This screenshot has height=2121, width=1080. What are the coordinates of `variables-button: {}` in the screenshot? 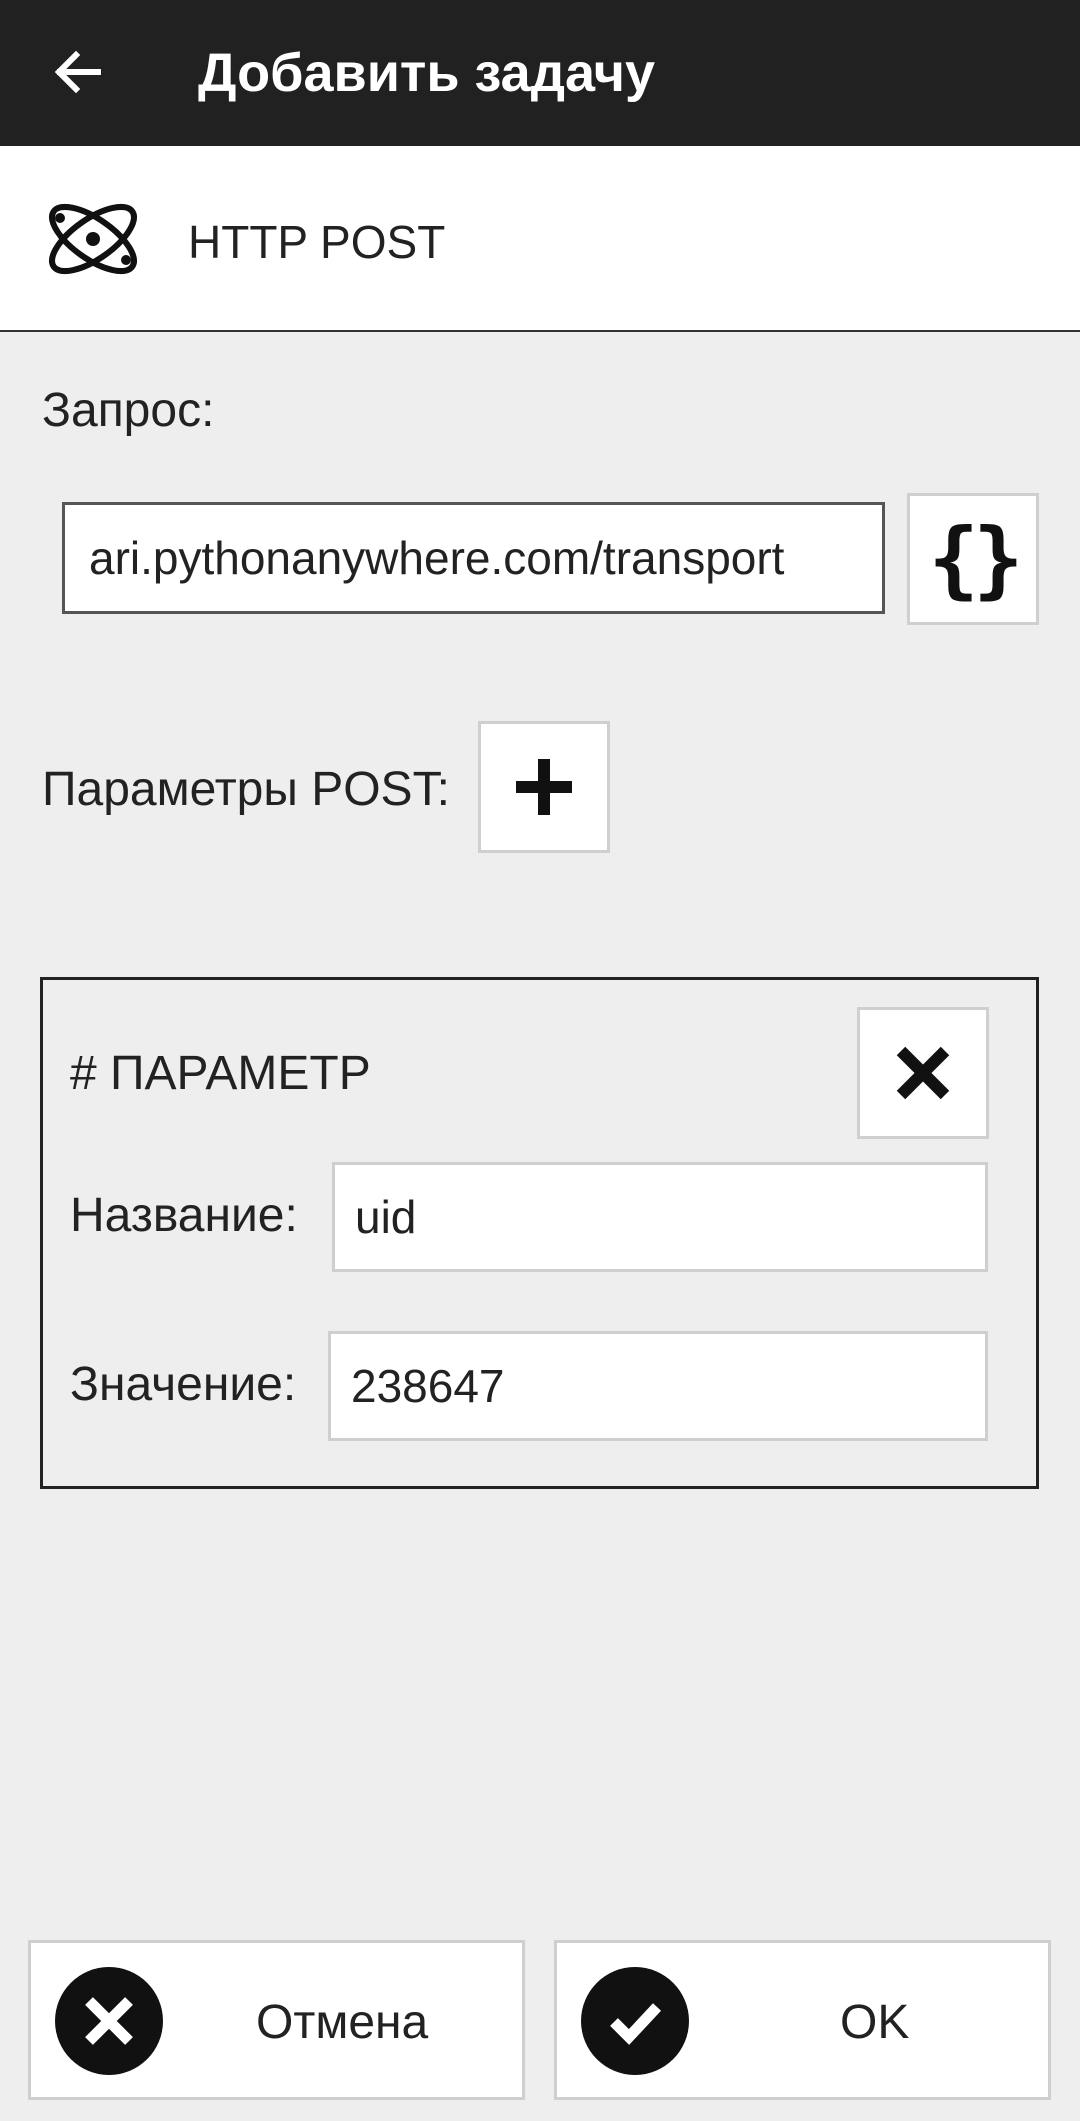 It's located at (973, 559).